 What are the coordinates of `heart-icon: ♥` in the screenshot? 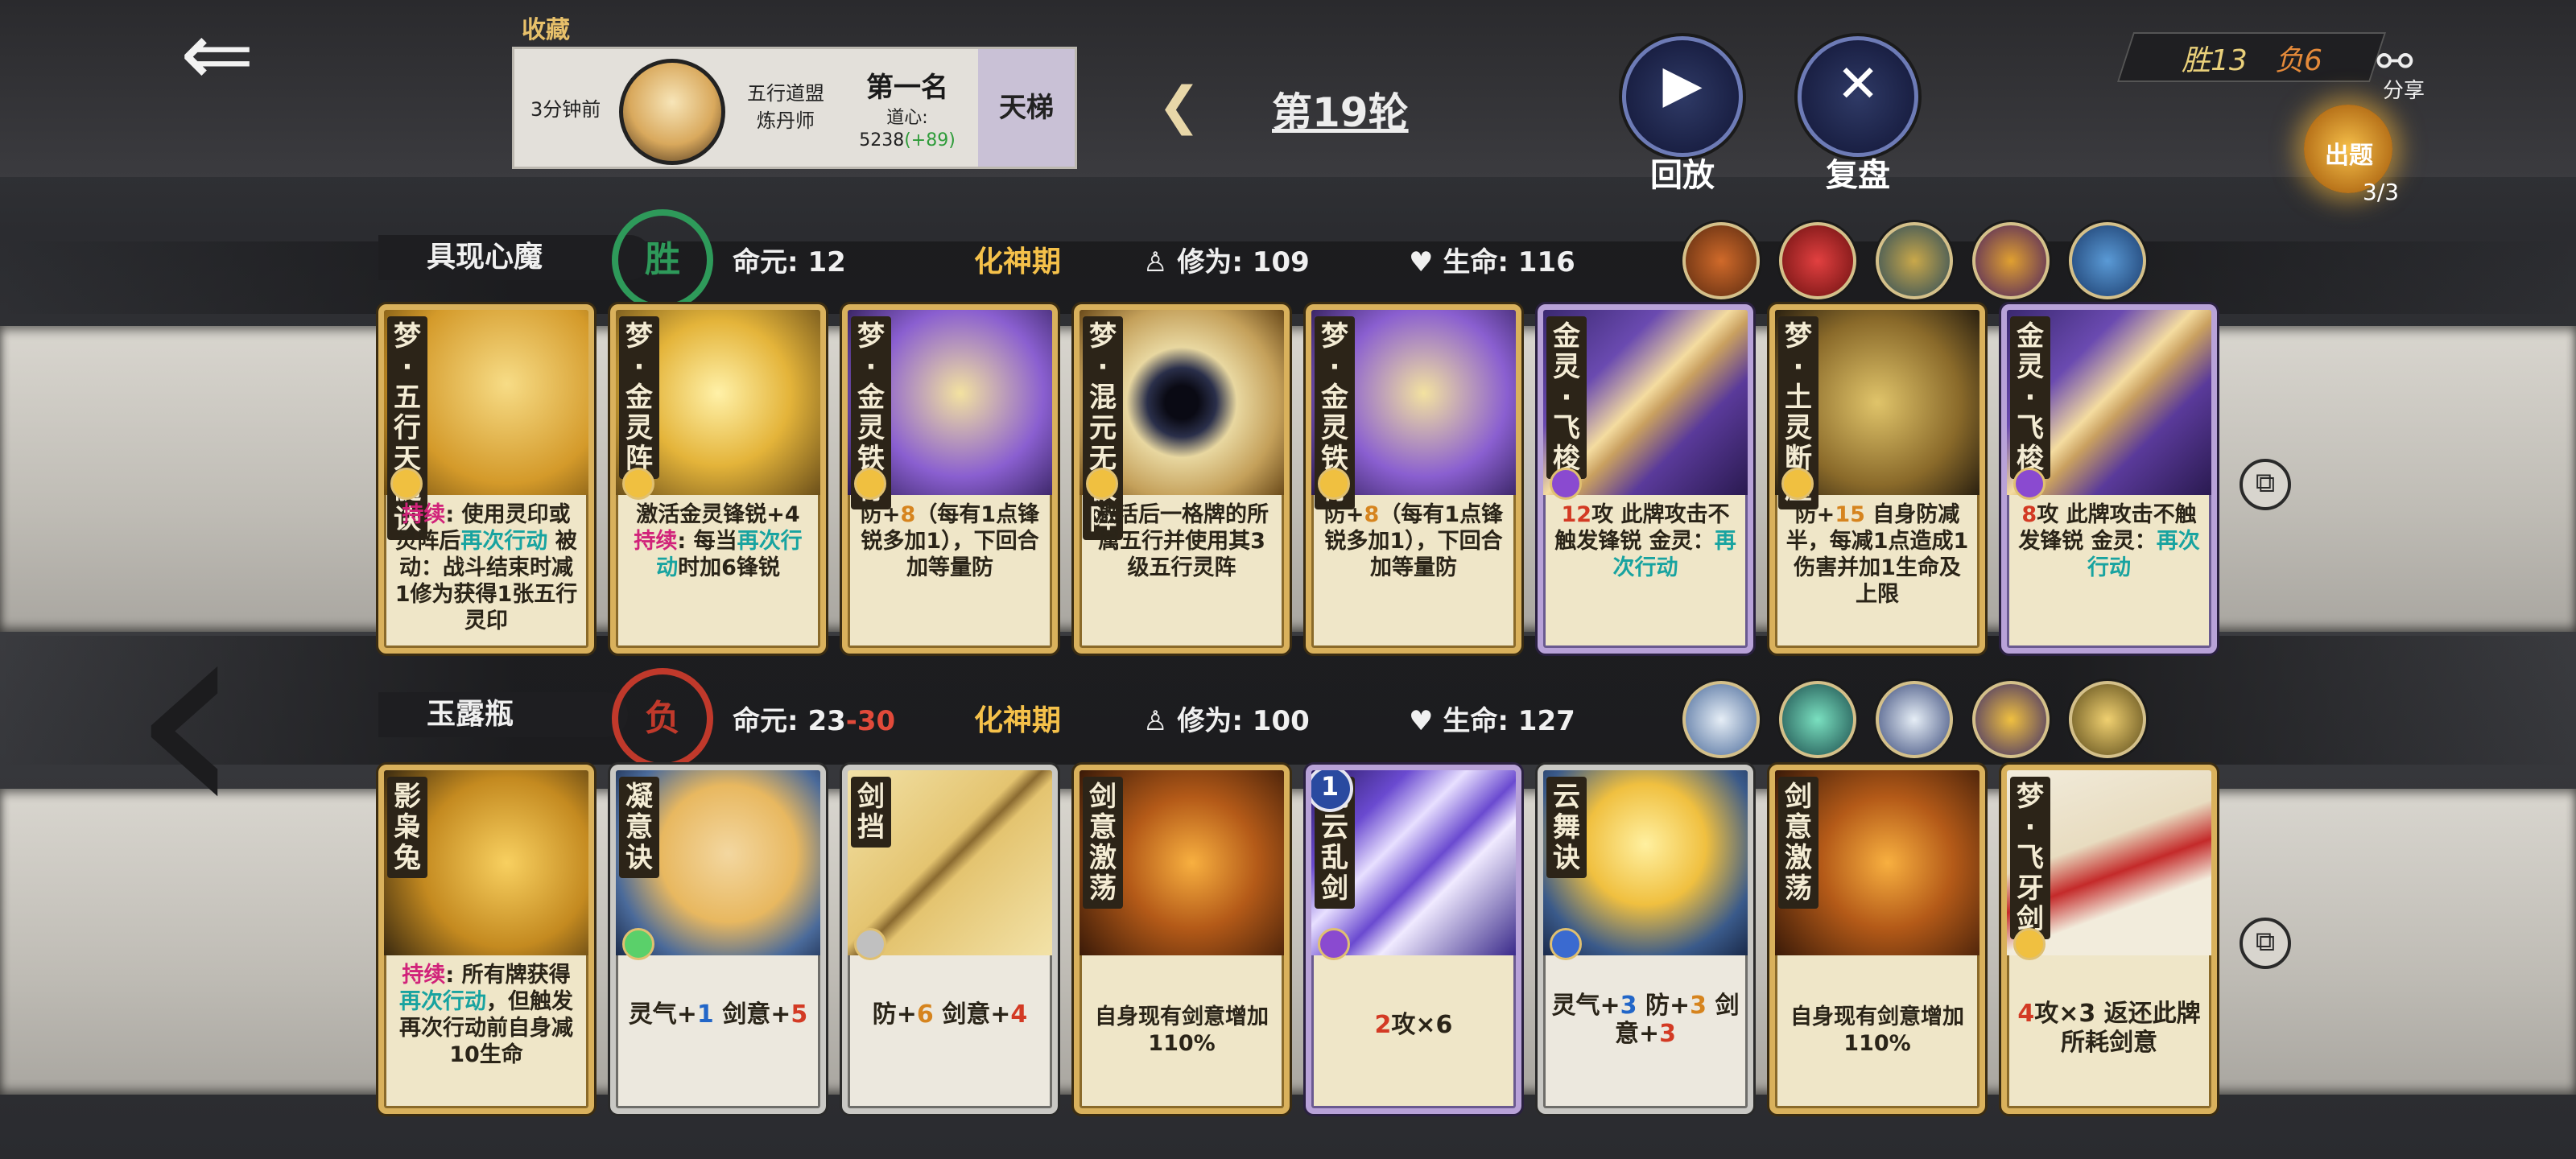 It's located at (1426, 262).